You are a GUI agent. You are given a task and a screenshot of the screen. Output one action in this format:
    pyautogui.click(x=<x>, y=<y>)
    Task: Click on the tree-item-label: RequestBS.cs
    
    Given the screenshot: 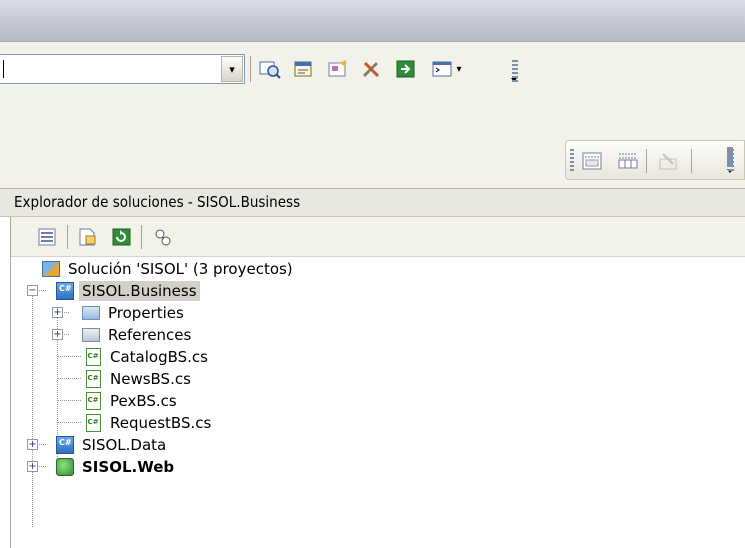 What is the action you would take?
    pyautogui.click(x=161, y=423)
    